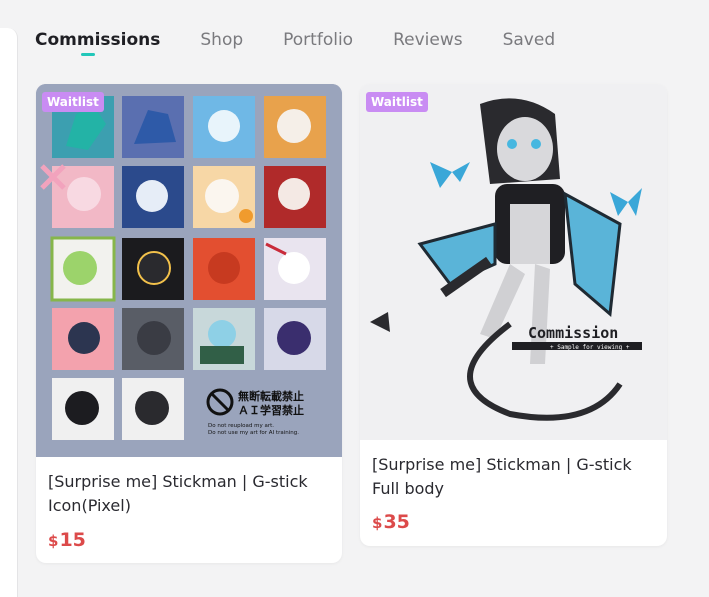 The height and width of the screenshot is (597, 709). What do you see at coordinates (271, 410) in the screenshot?
I see `no-ai-text: ＡＩ学習禁止` at bounding box center [271, 410].